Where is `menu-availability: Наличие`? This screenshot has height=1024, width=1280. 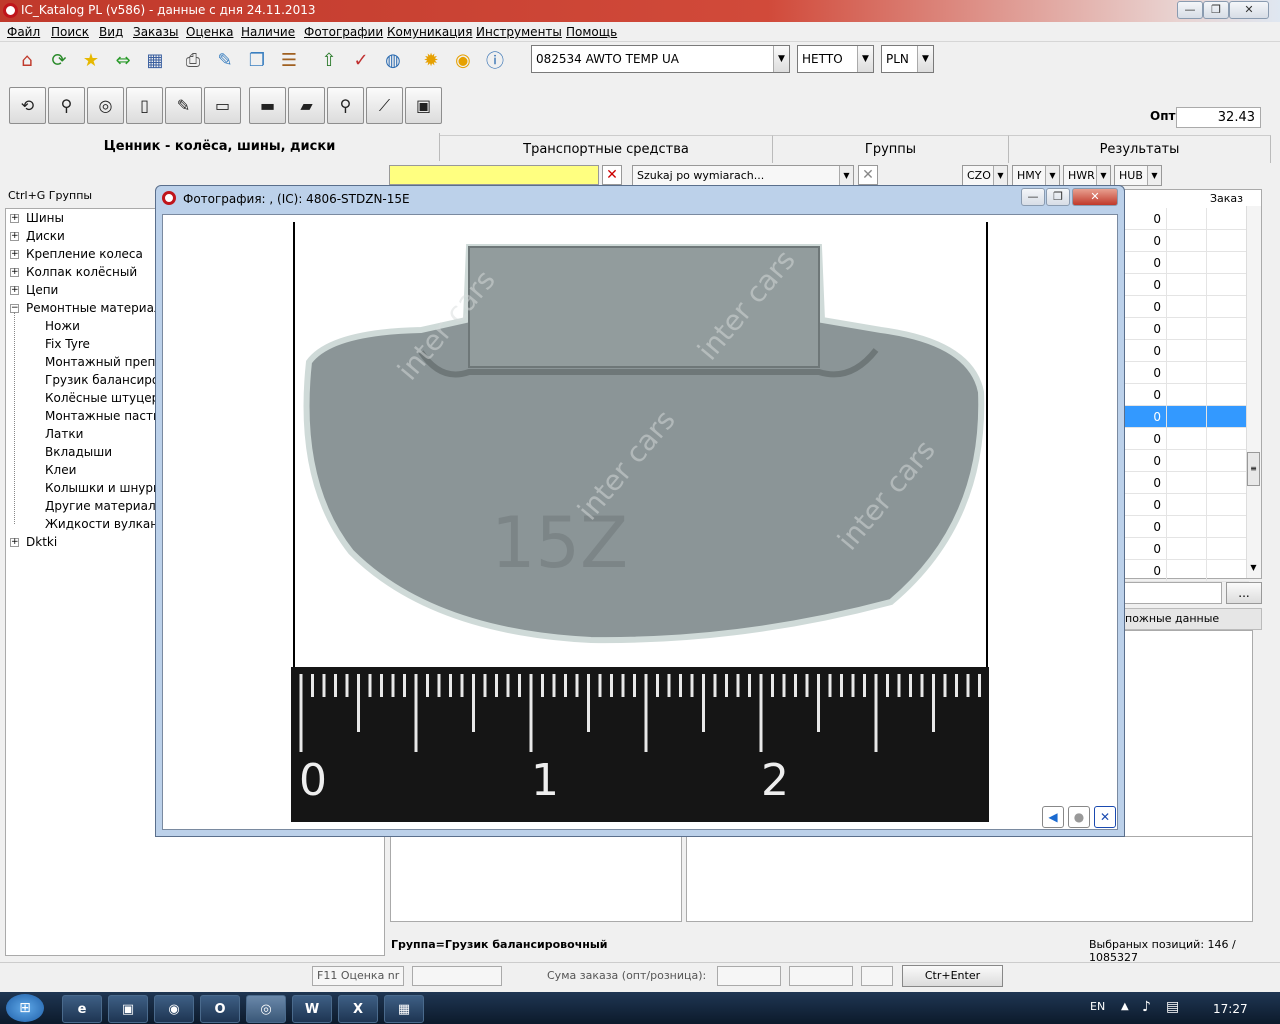 menu-availability: Наличие is located at coordinates (268, 32).